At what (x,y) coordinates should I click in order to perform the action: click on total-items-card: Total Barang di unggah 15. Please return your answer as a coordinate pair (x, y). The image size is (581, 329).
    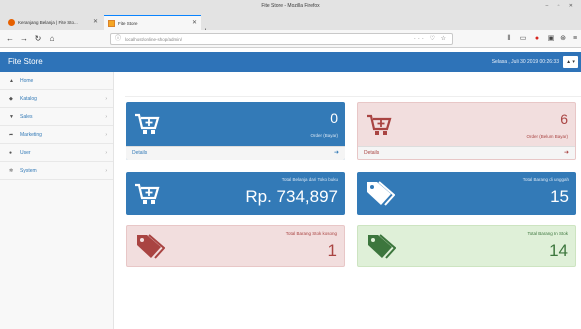
    Looking at the image, I should click on (466, 193).